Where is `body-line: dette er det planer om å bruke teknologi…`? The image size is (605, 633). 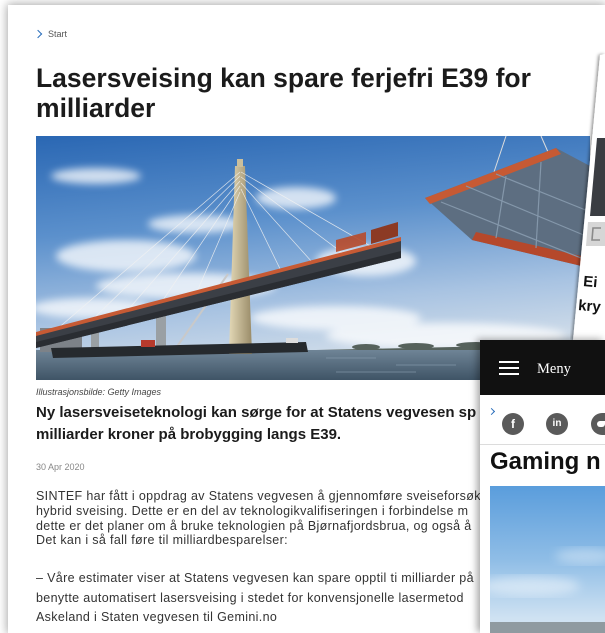 body-line: dette er det planer om å bruke teknologi… is located at coordinates (254, 525).